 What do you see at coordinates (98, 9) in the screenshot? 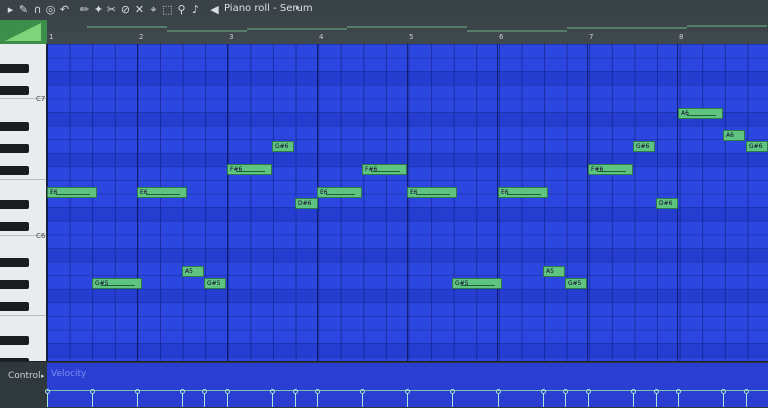
I see `paint-icon: ✦` at bounding box center [98, 9].